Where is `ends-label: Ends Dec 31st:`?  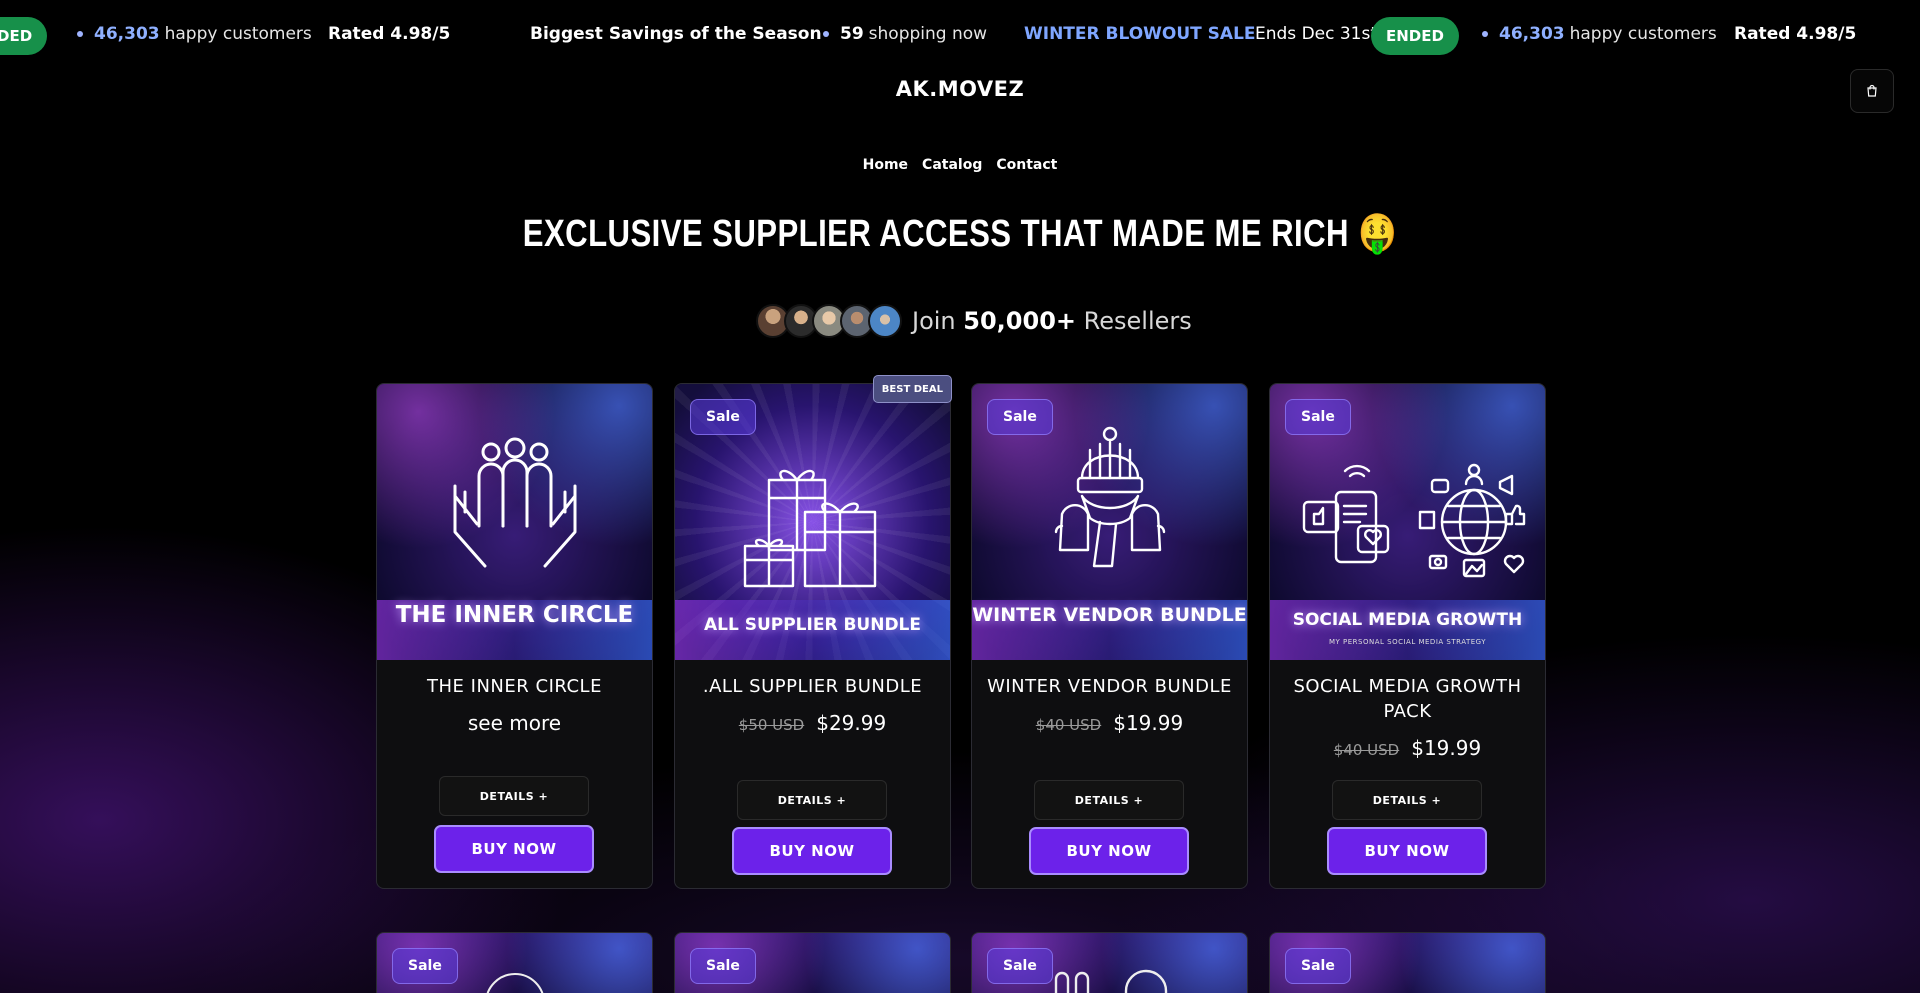
ends-label: Ends Dec 31st: is located at coordinates (1319, 34).